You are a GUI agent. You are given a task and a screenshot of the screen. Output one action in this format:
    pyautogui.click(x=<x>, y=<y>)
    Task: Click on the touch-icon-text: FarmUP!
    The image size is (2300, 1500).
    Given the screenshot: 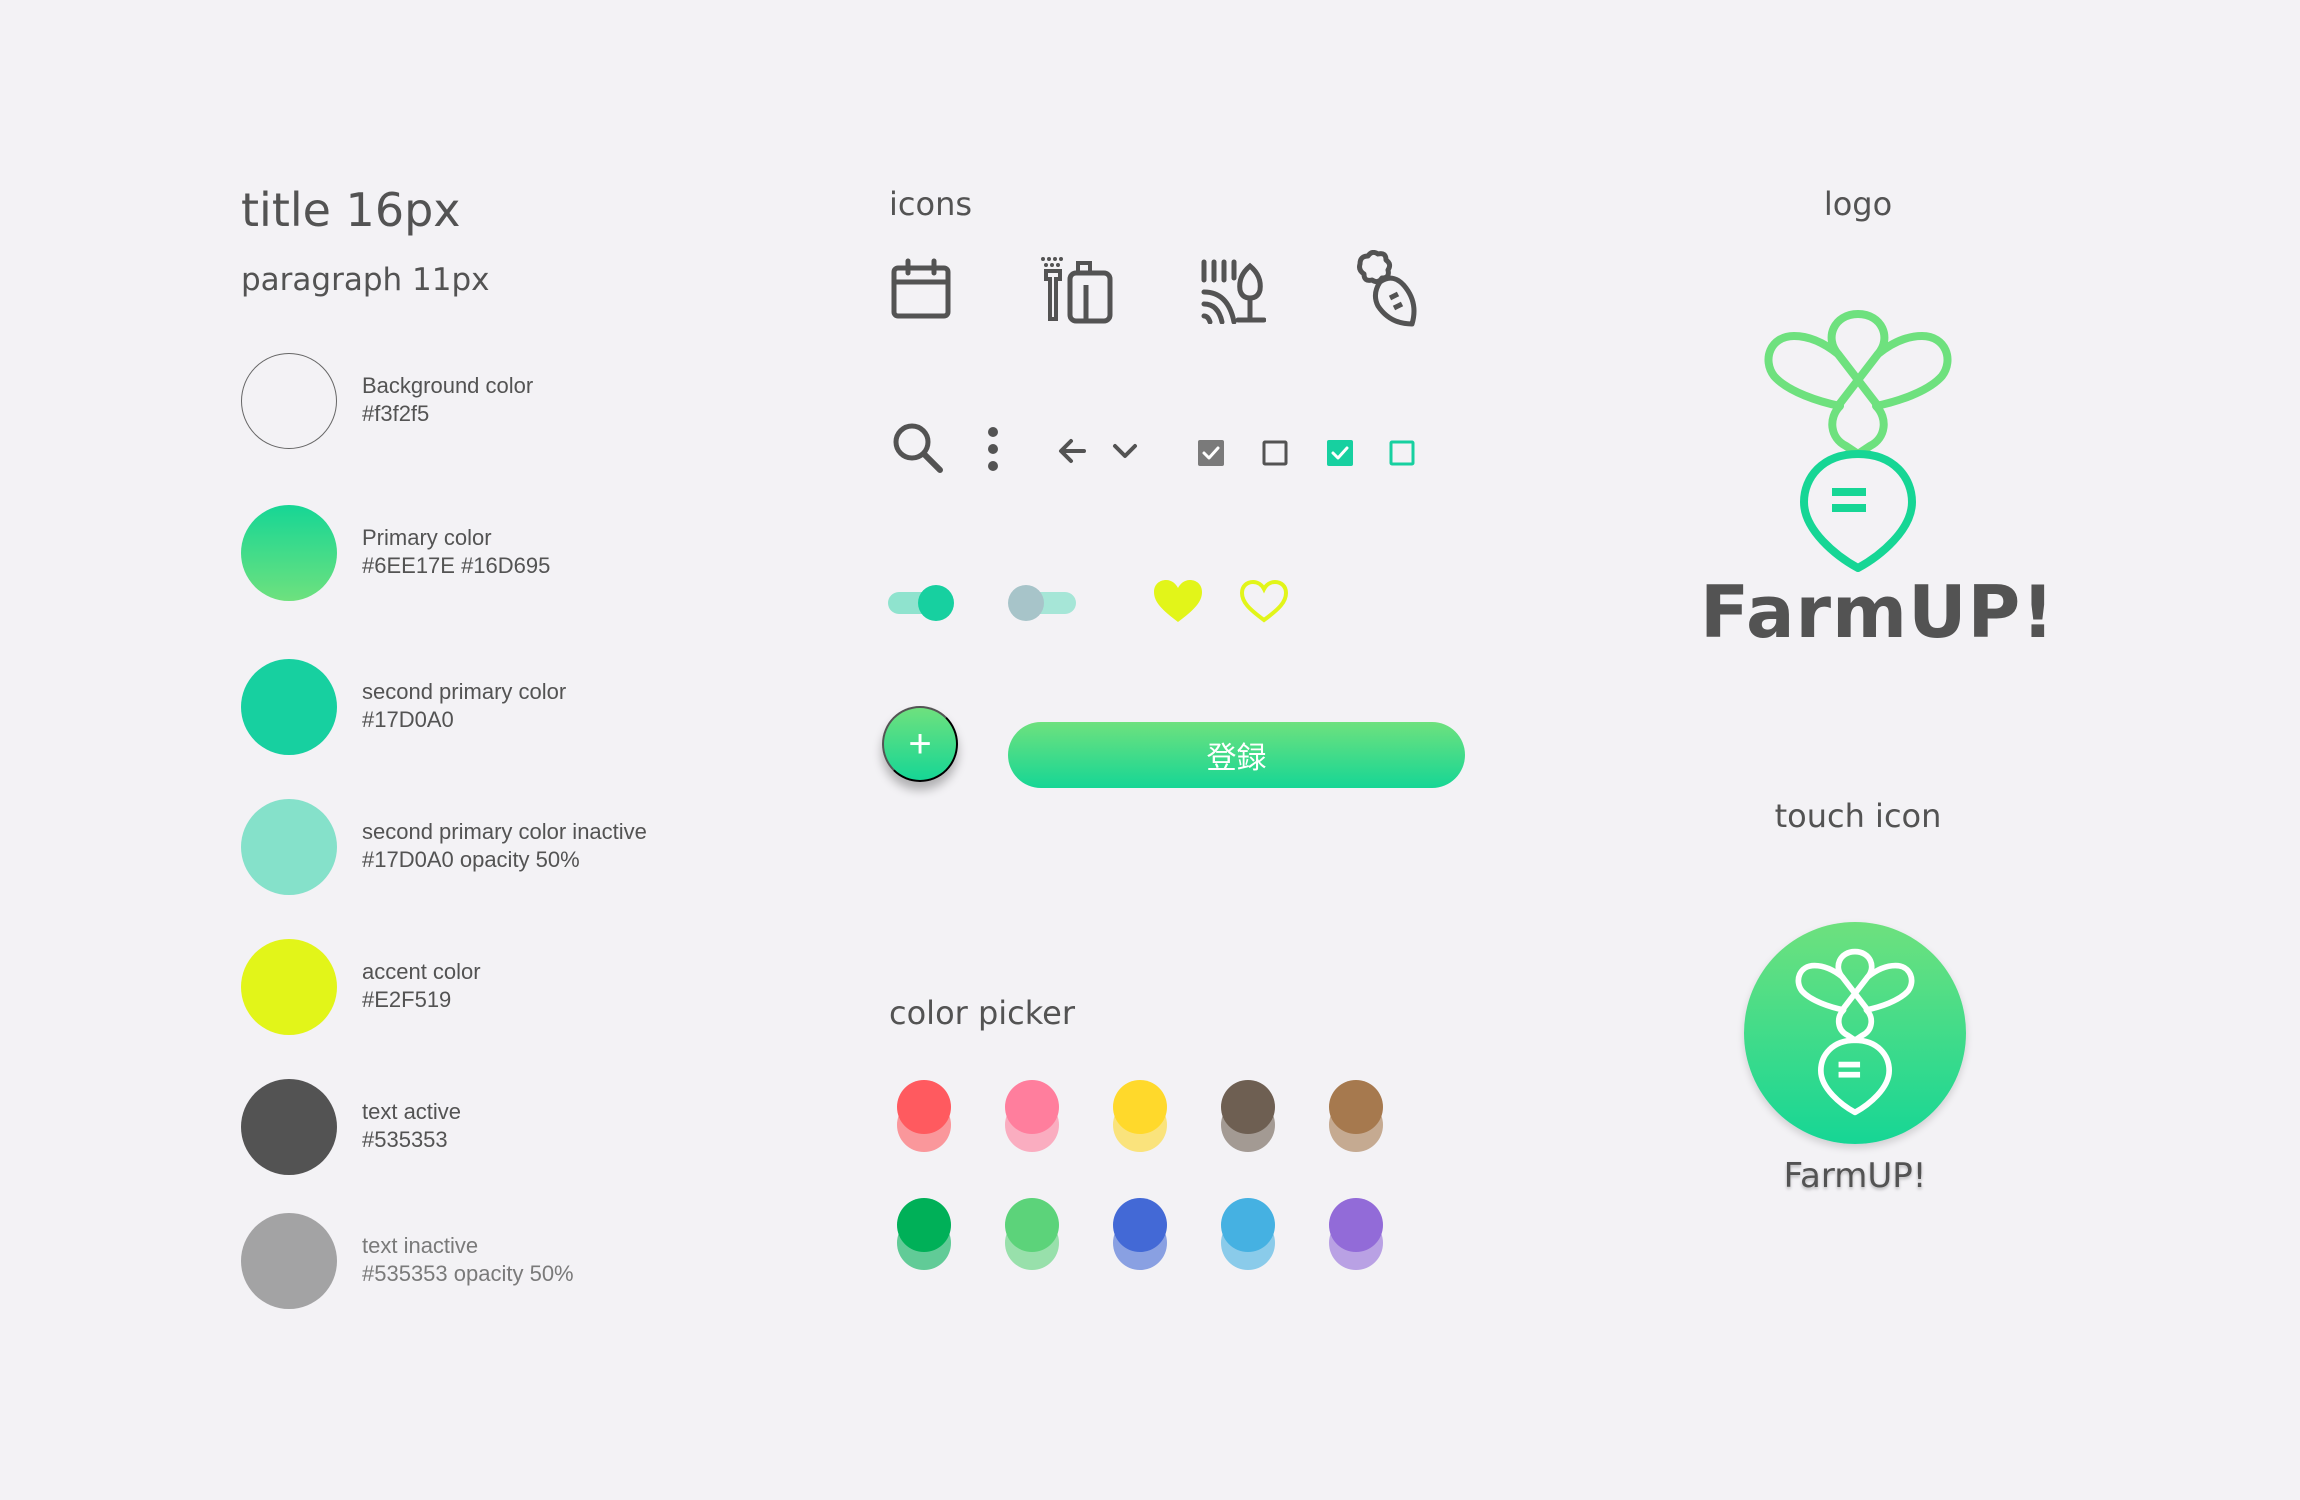 What is the action you would take?
    pyautogui.click(x=1855, y=1176)
    